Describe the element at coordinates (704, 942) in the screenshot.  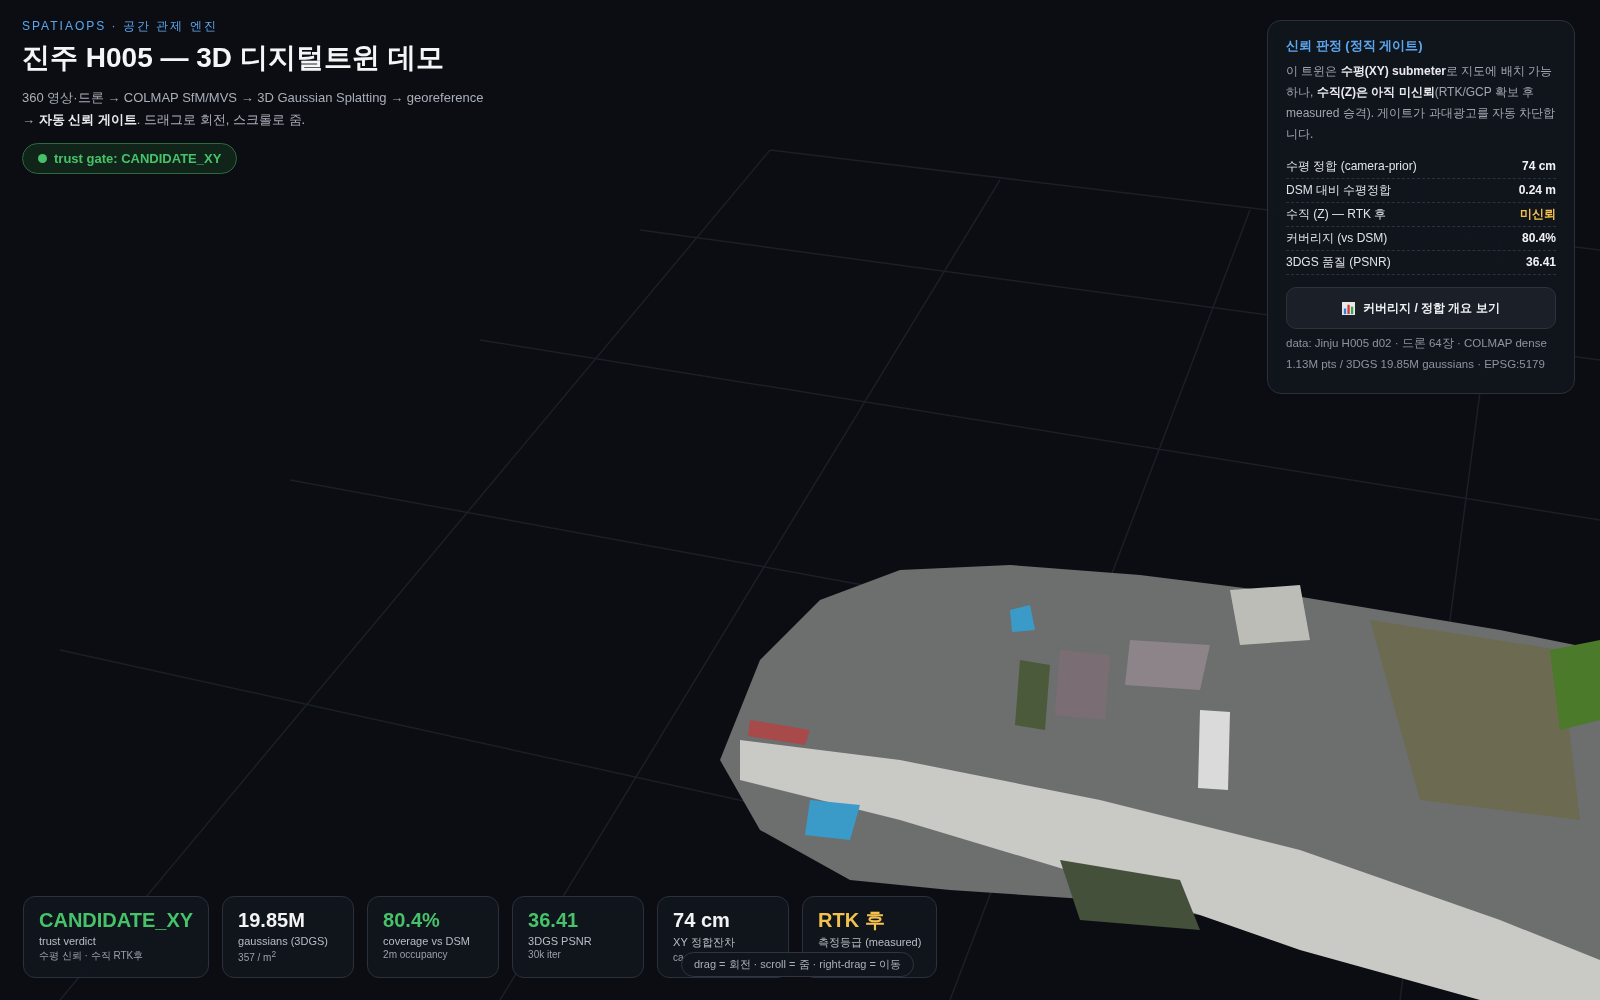
I see `stat-label: XY 정합잔차` at that location.